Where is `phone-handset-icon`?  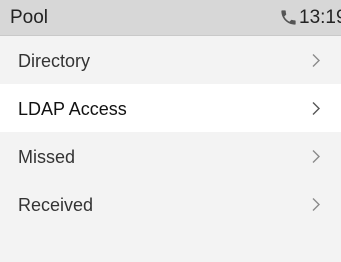 phone-handset-icon is located at coordinates (288, 17).